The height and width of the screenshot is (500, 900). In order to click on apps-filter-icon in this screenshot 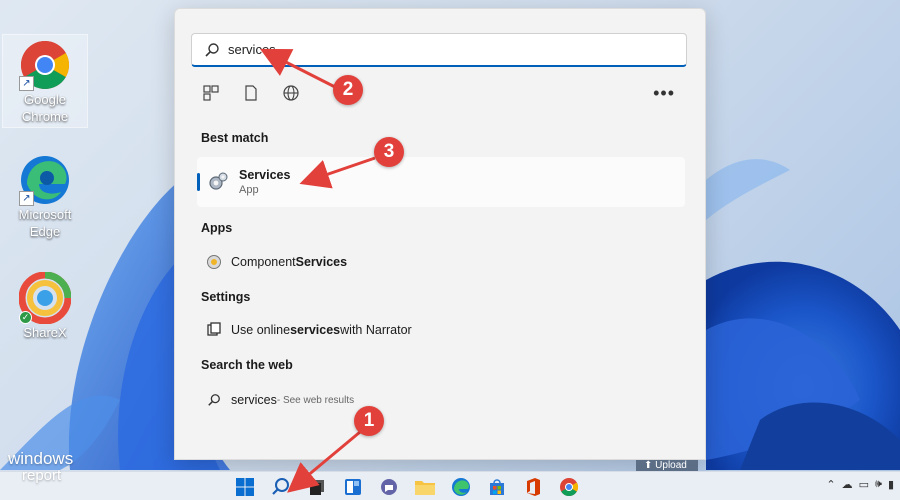, I will do `click(211, 93)`.